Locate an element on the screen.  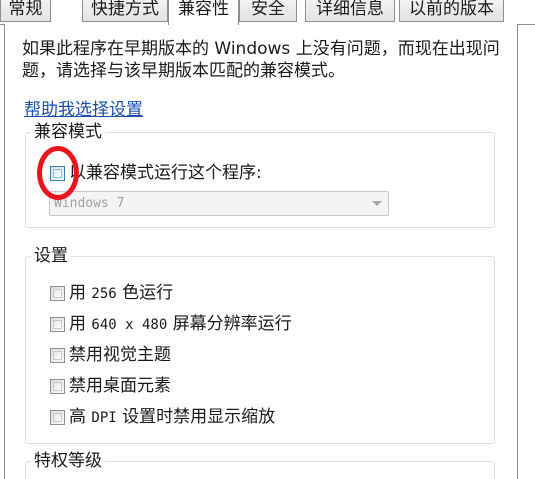
disable-desktop-composition-checkbox: 禁用桌面元素 is located at coordinates (110, 386).